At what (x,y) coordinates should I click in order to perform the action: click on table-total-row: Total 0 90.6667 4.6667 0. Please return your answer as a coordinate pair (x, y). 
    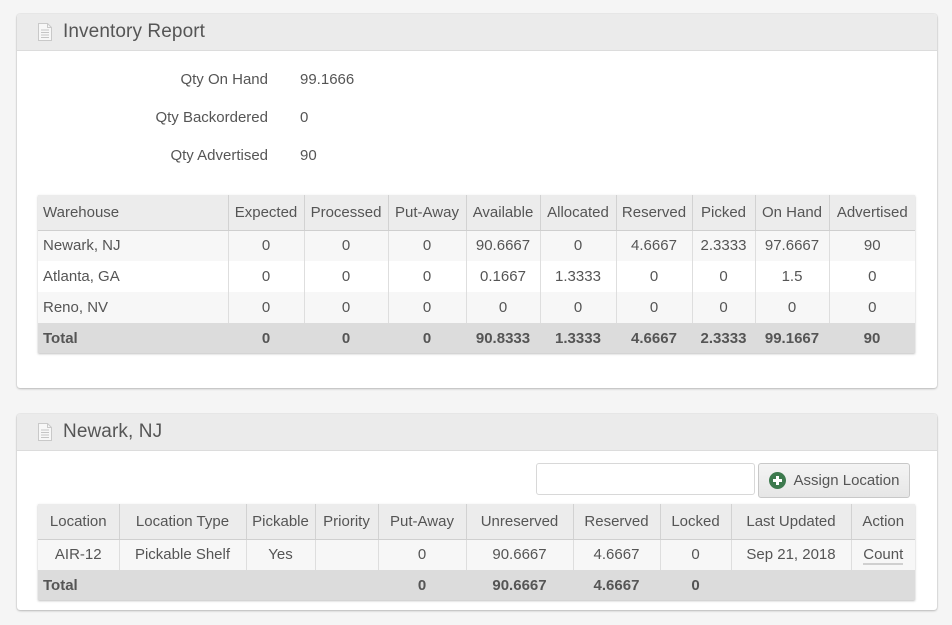
    Looking at the image, I should click on (476, 585).